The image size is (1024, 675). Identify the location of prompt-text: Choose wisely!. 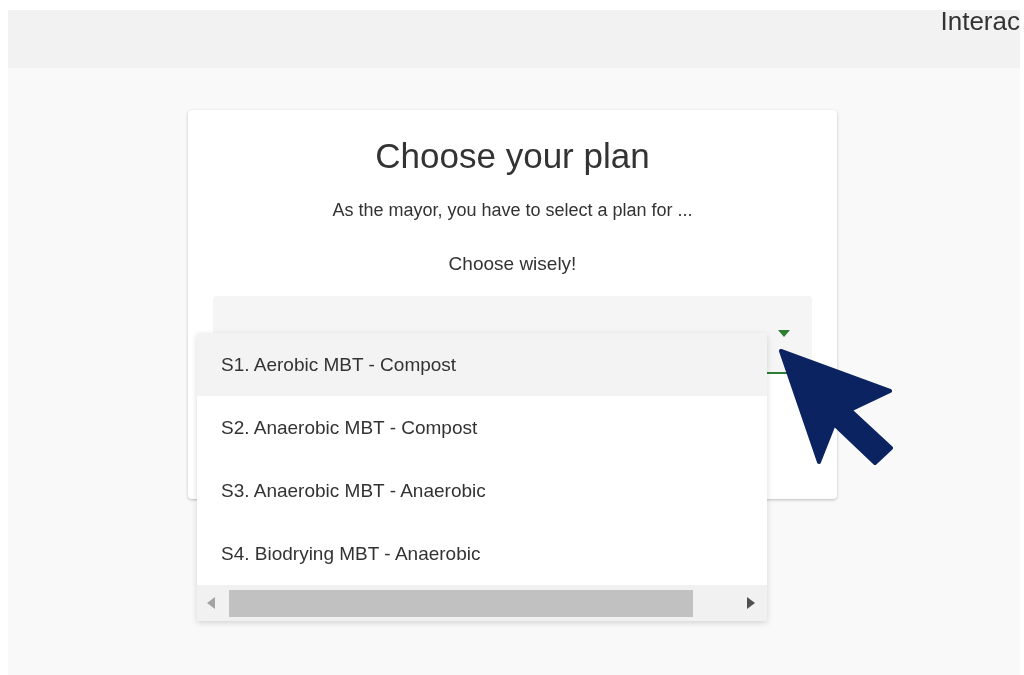
(512, 264).